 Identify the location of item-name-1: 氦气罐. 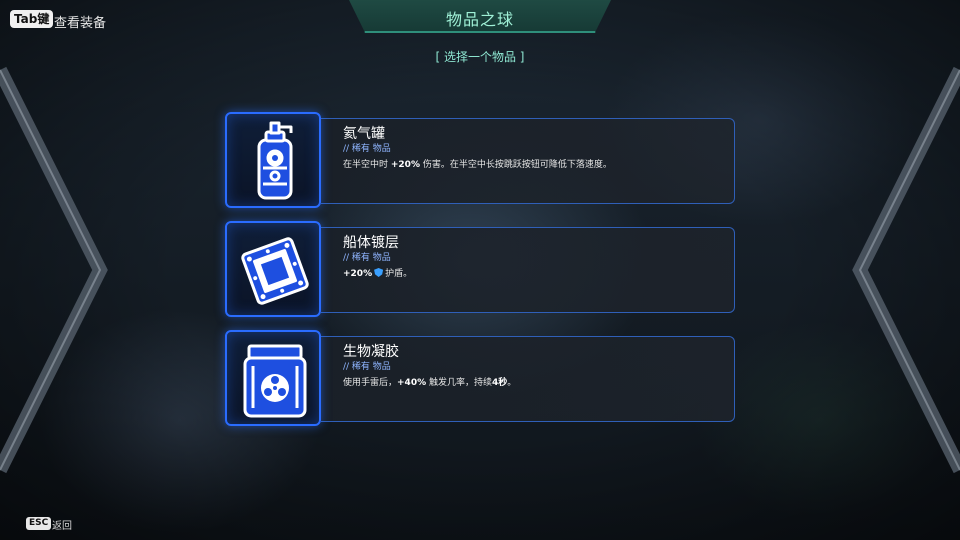
(364, 134).